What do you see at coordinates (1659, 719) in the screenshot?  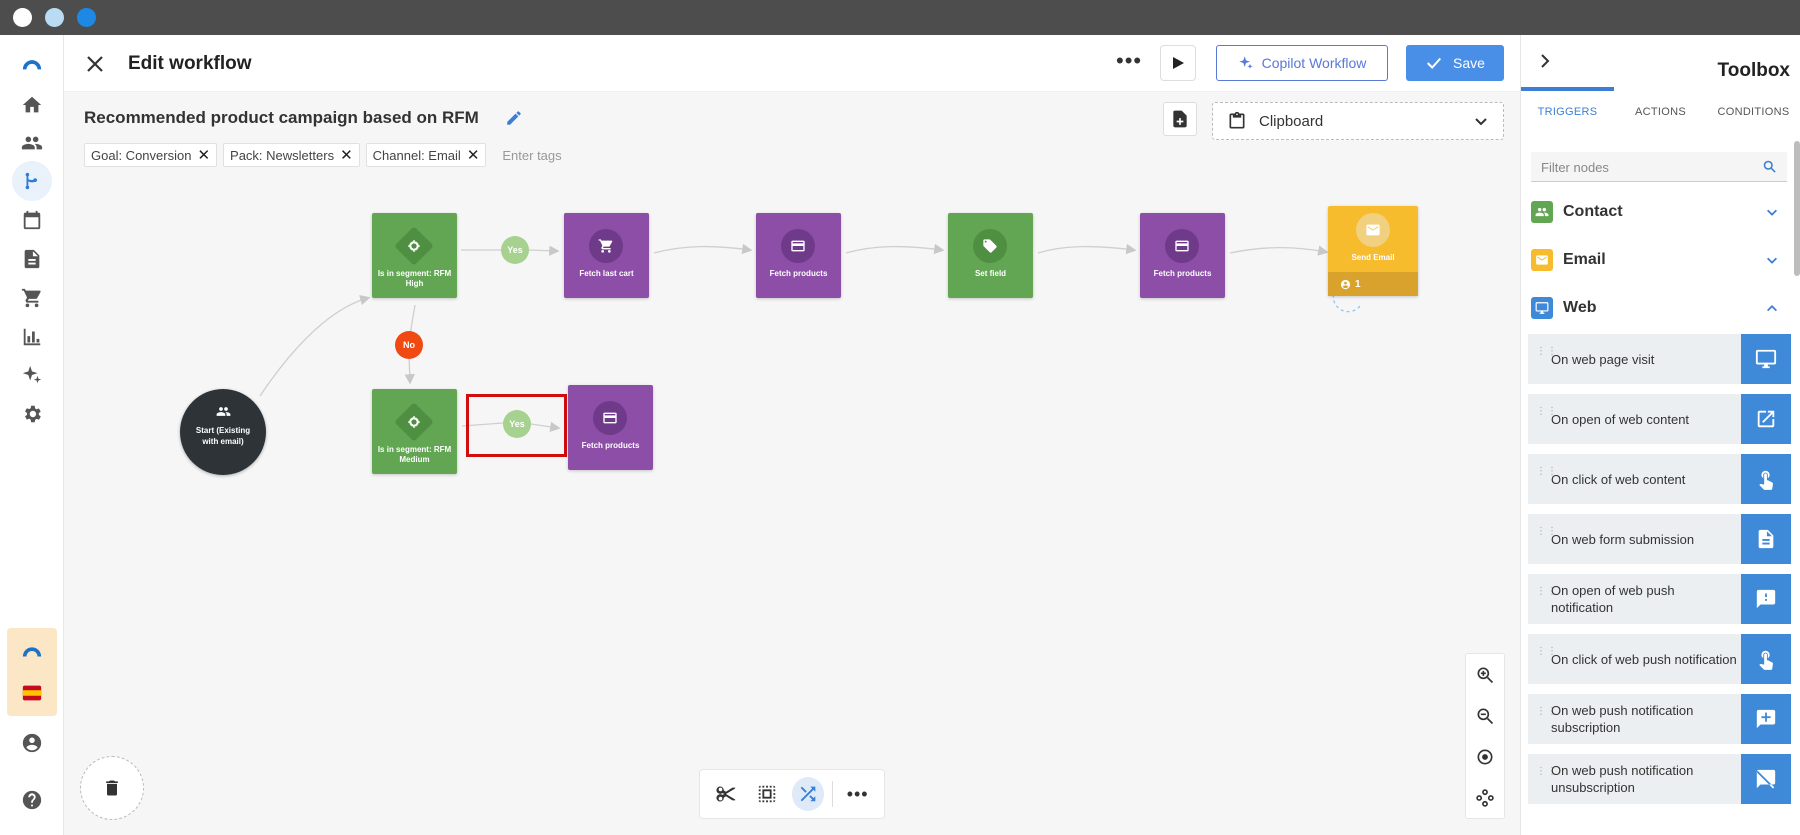 I see `trigger-web-push-subscription: ⋮⋮ On web push notification subscription` at bounding box center [1659, 719].